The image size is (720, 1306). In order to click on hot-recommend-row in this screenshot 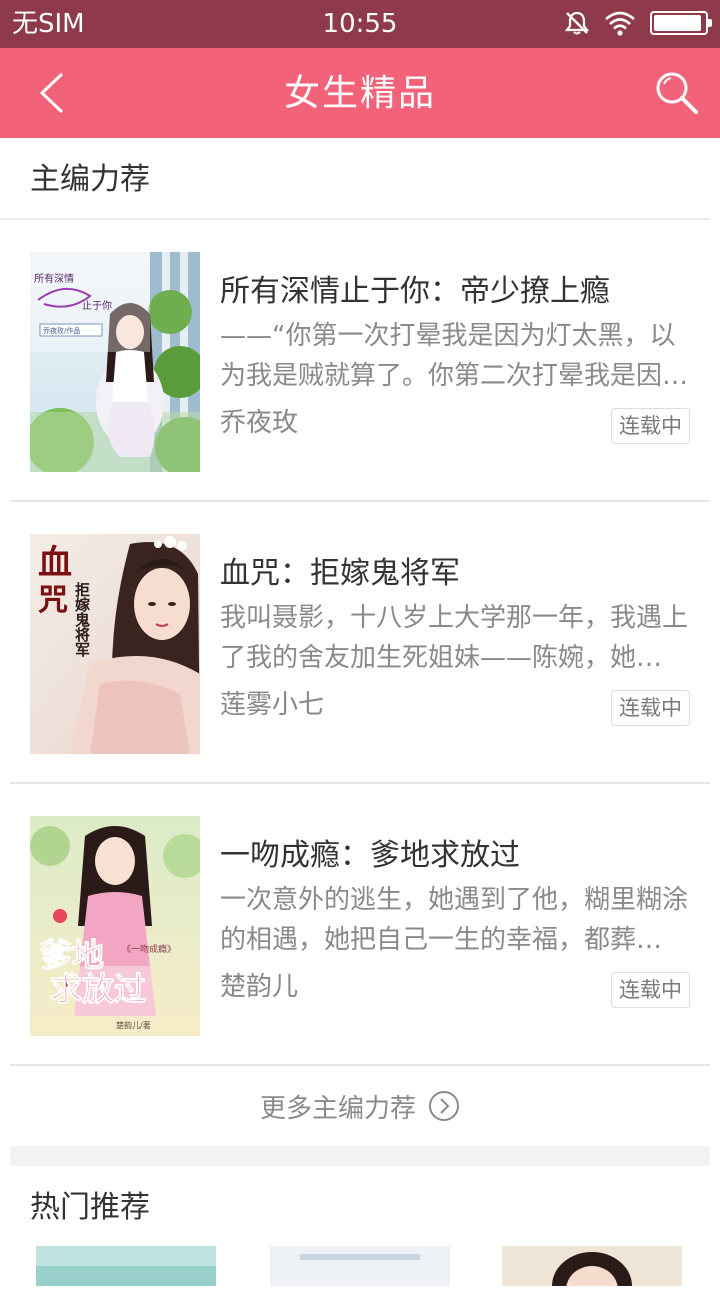, I will do `click(360, 1276)`.